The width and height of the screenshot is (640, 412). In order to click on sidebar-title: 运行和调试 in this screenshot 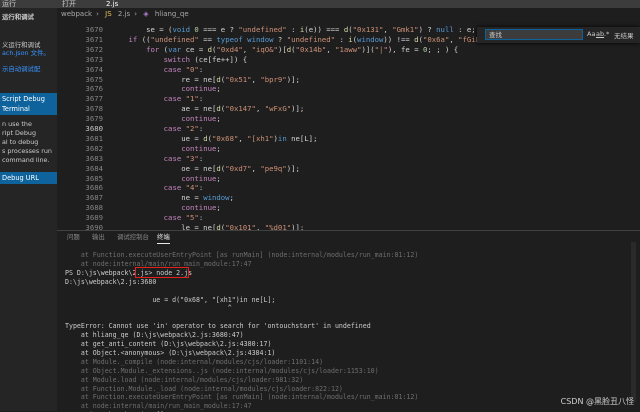, I will do `click(18, 17)`.